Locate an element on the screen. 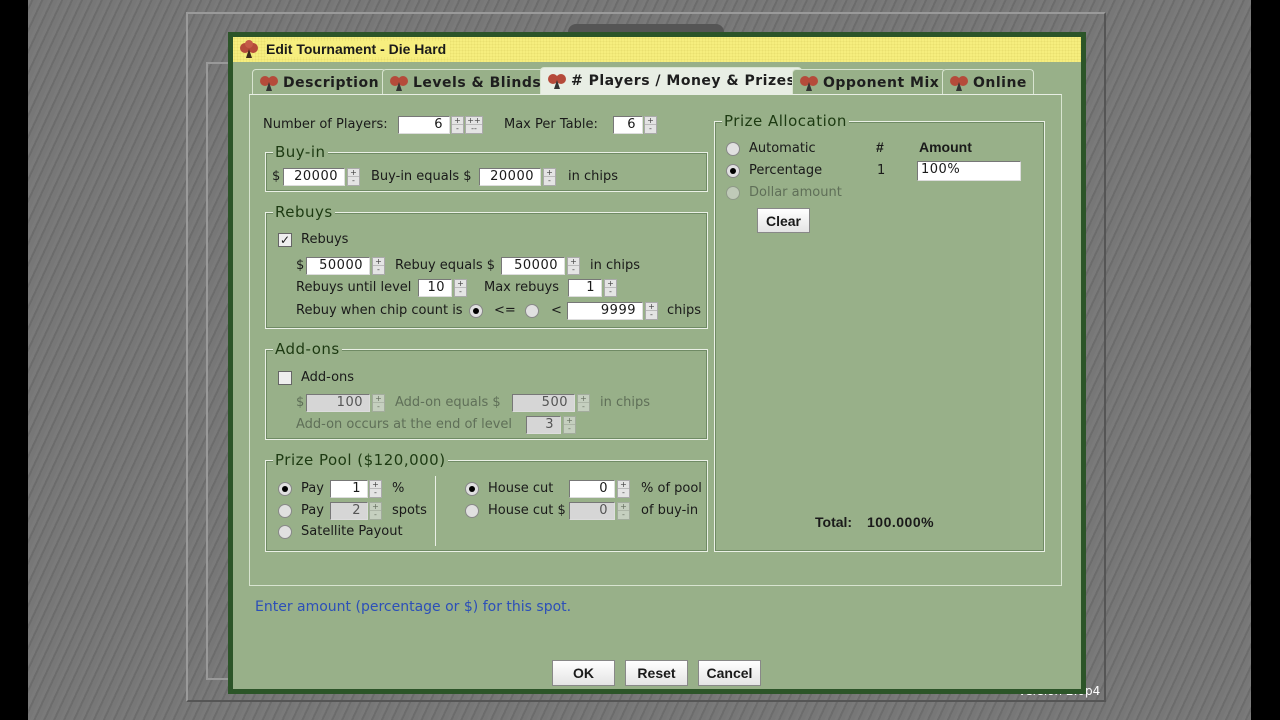  dollar-amount-radio is located at coordinates (733, 193).